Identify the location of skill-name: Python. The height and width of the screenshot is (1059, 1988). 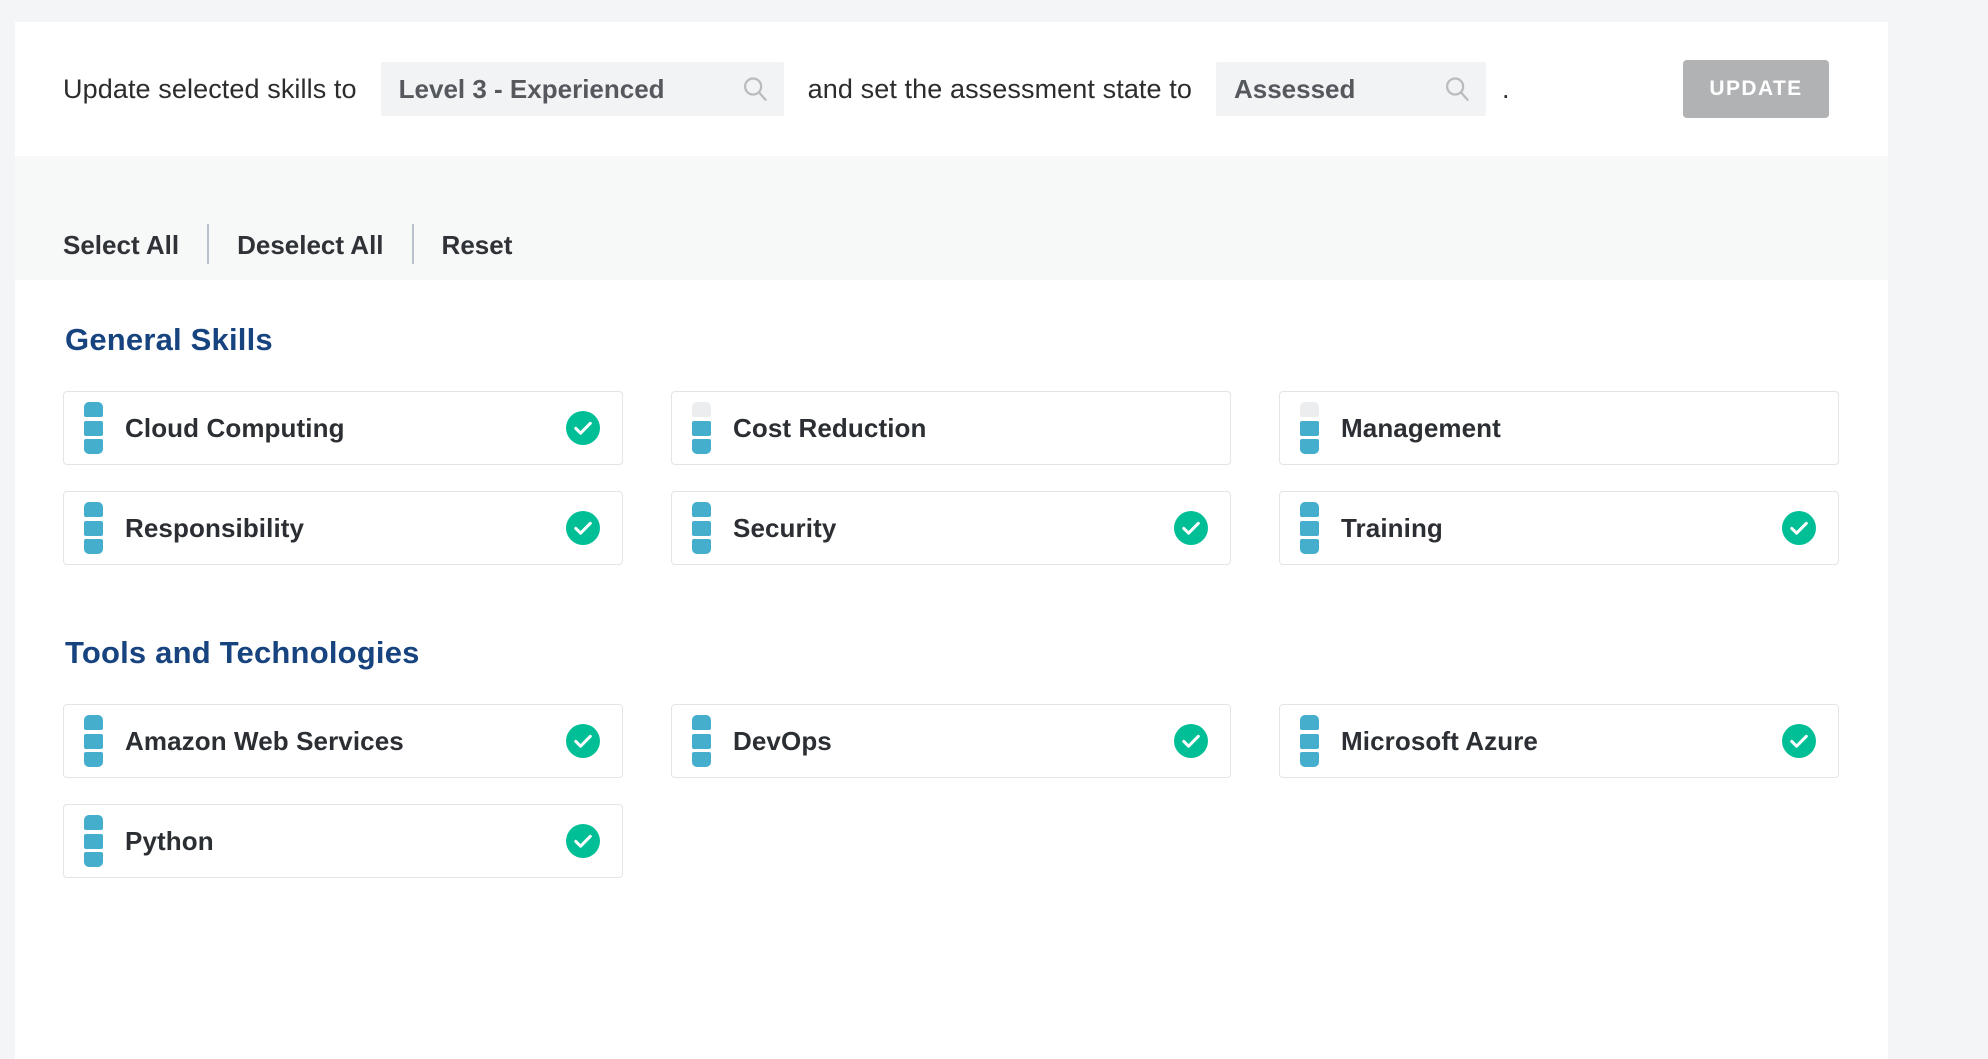
(169, 840).